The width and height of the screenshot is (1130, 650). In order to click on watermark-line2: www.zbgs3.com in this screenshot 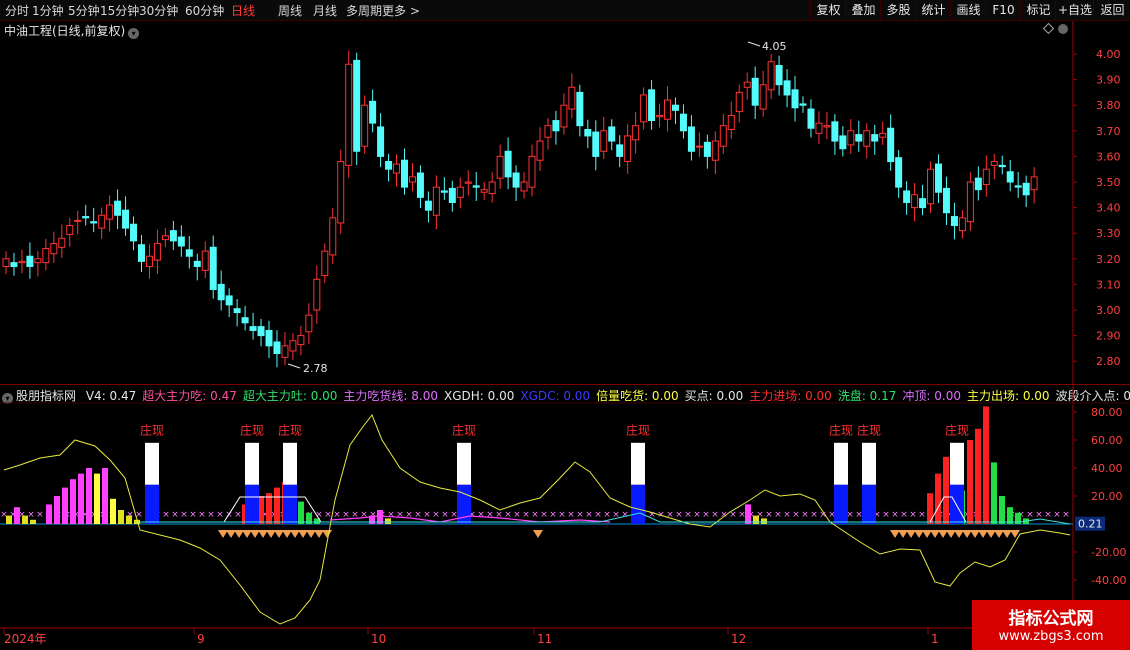, I will do `click(1051, 636)`.